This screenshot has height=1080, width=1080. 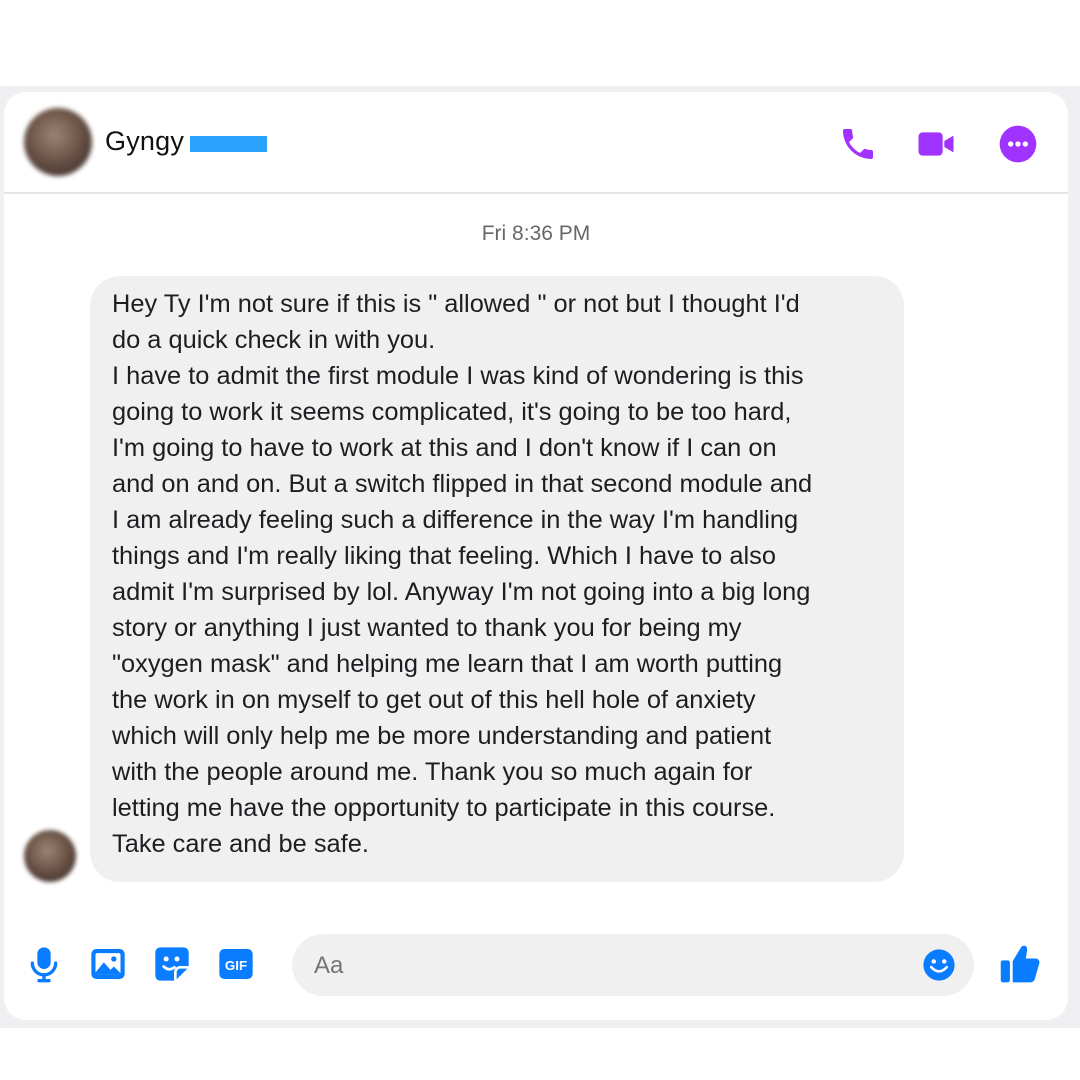 I want to click on video-camera-icon, so click(x=936, y=144).